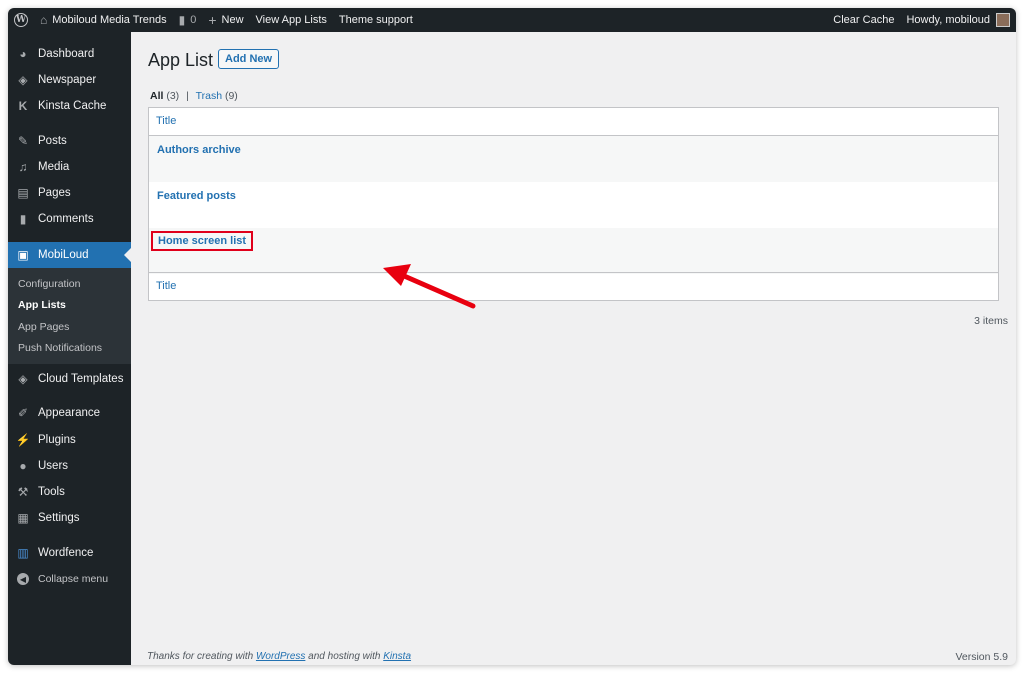 This screenshot has width=1024, height=673. What do you see at coordinates (23, 193) in the screenshot?
I see `pages-icon: ▤` at bounding box center [23, 193].